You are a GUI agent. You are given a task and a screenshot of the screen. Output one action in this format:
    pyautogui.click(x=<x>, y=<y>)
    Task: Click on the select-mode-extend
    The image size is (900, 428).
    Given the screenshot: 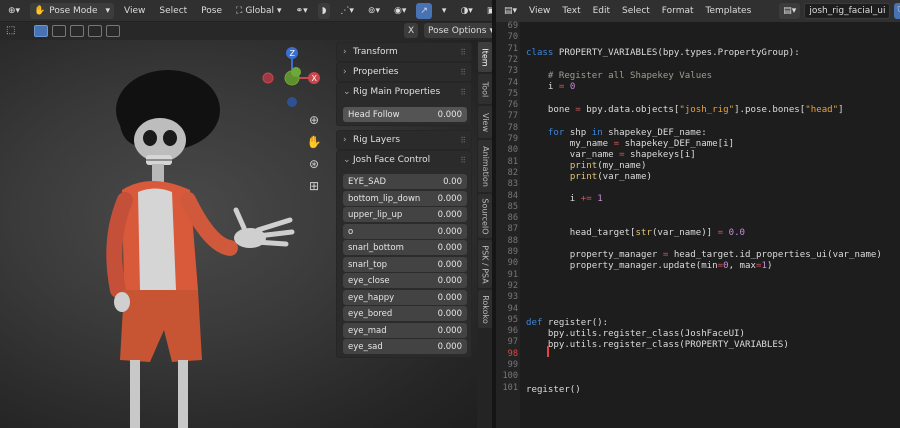 What is the action you would take?
    pyautogui.click(x=59, y=31)
    